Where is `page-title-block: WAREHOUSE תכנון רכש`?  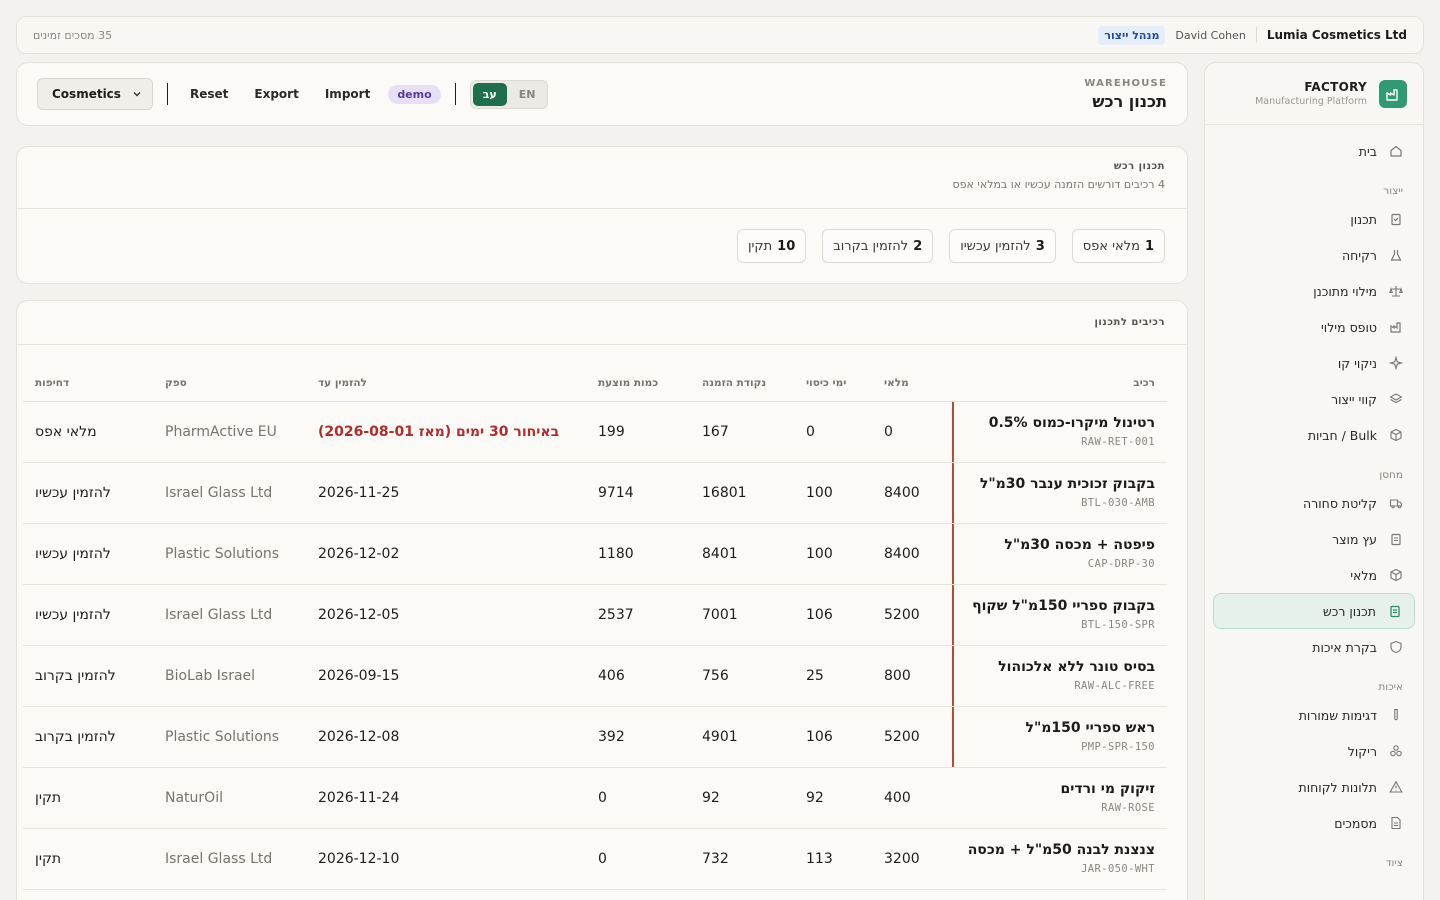
page-title-block: WAREHOUSE תכנון רכש is located at coordinates (1125, 94).